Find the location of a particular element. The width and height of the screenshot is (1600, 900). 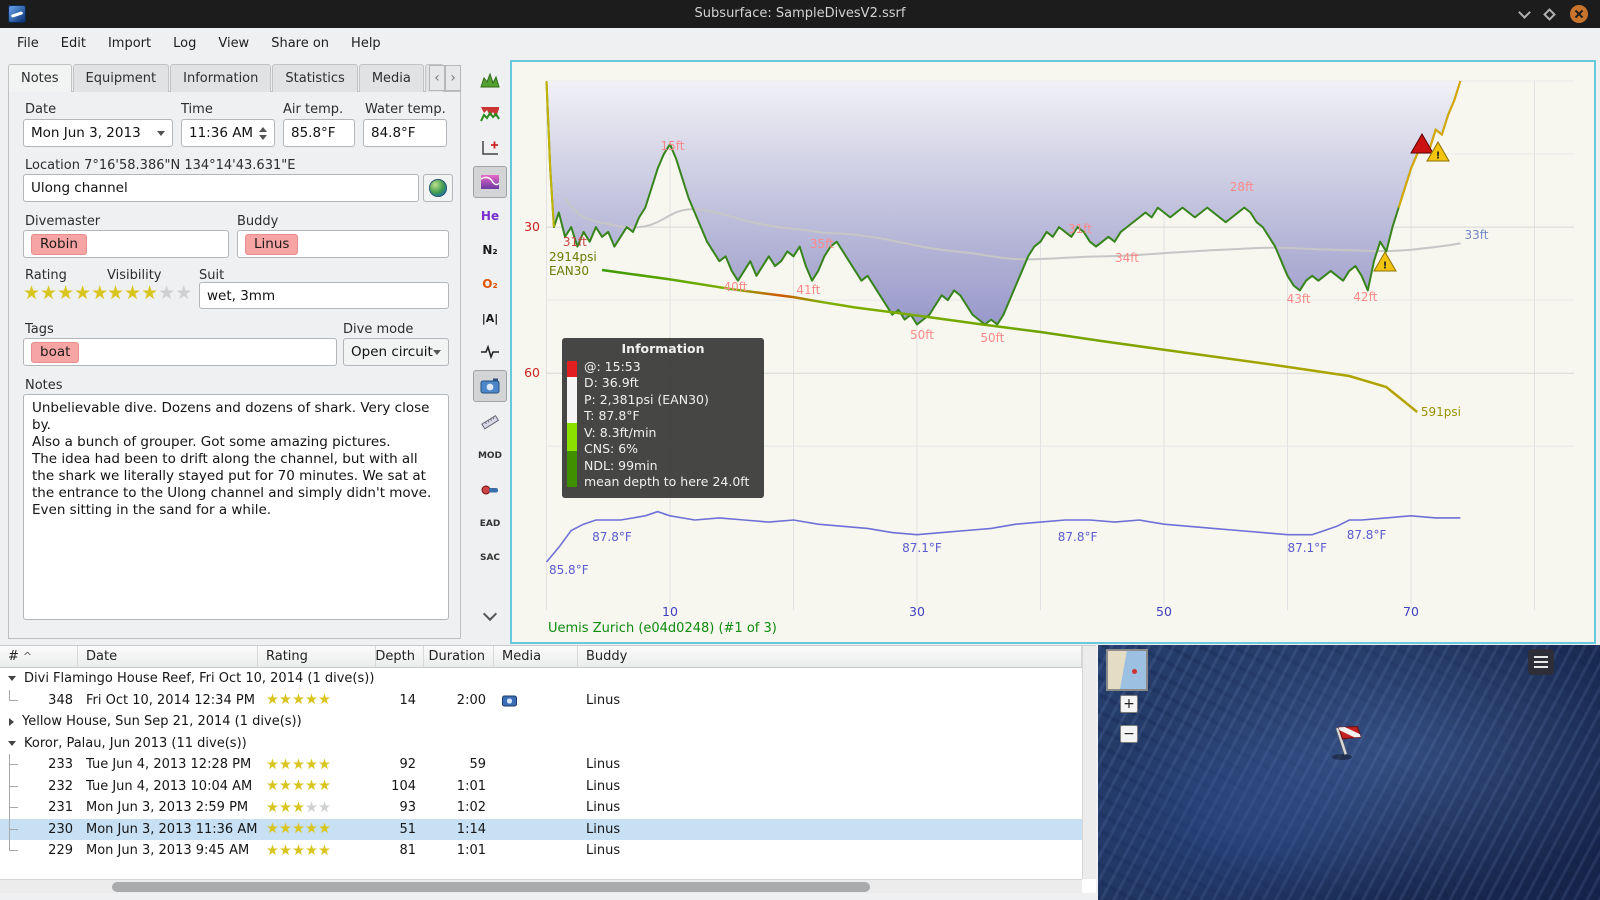

ceiling-toggle-icon is located at coordinates (490, 114).